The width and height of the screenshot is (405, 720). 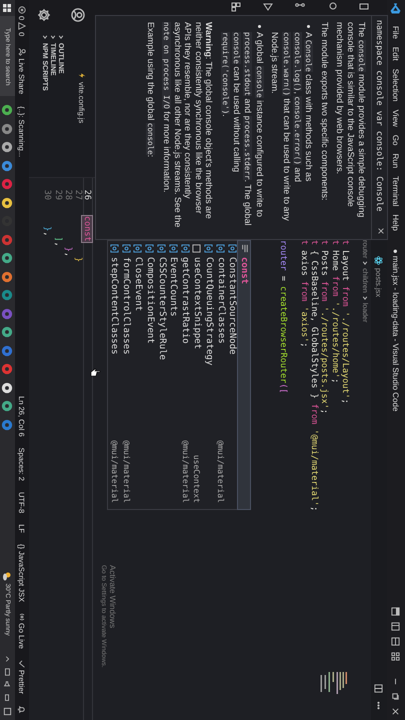 I want to click on split-layout-icon, so click(x=396, y=641).